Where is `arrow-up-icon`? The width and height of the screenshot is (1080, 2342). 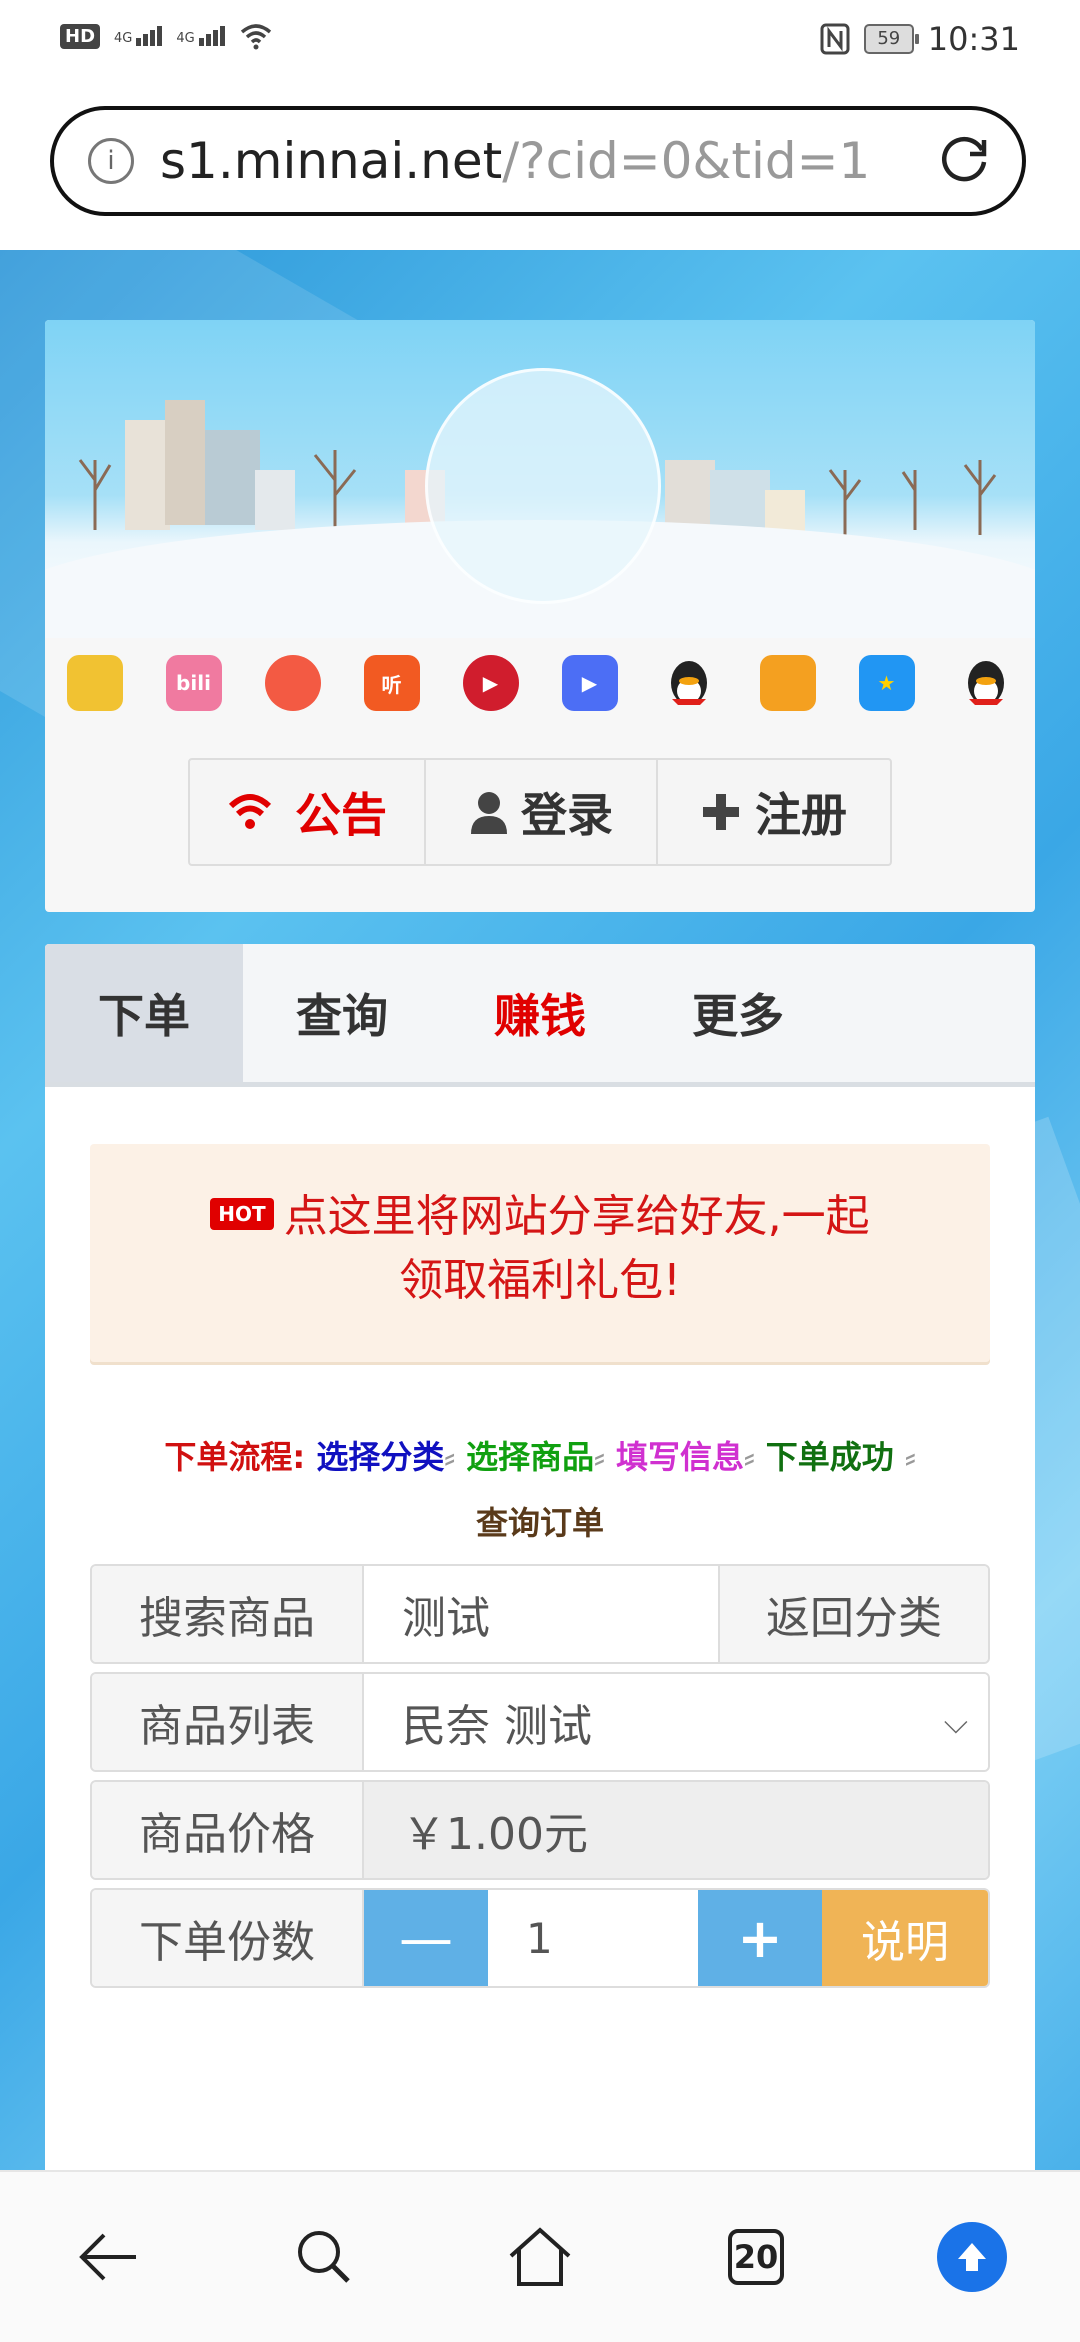
arrow-up-icon is located at coordinates (972, 2257).